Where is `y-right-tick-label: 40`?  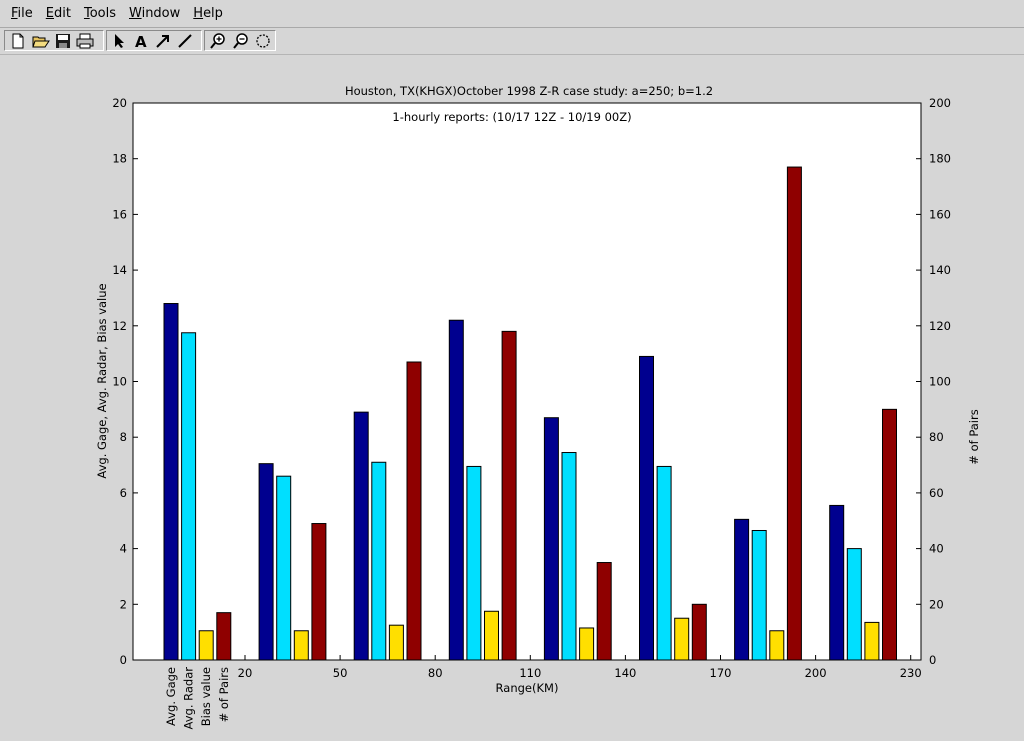
y-right-tick-label: 40 is located at coordinates (936, 549).